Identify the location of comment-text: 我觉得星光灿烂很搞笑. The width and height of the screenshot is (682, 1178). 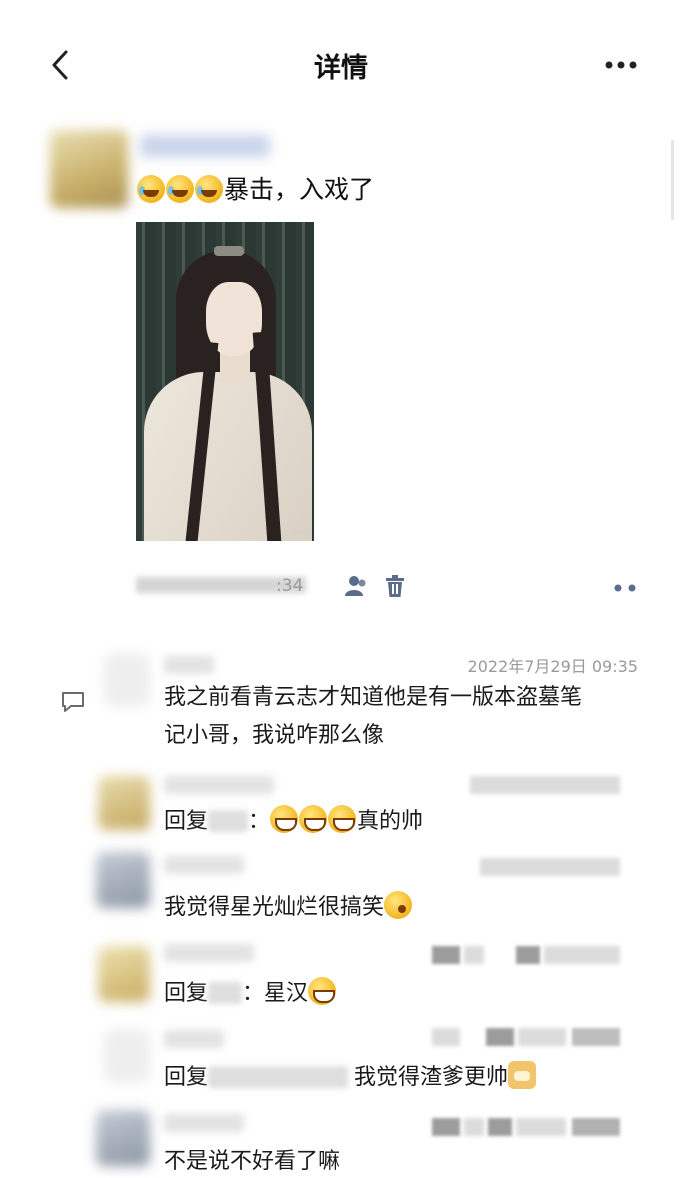
(288, 907).